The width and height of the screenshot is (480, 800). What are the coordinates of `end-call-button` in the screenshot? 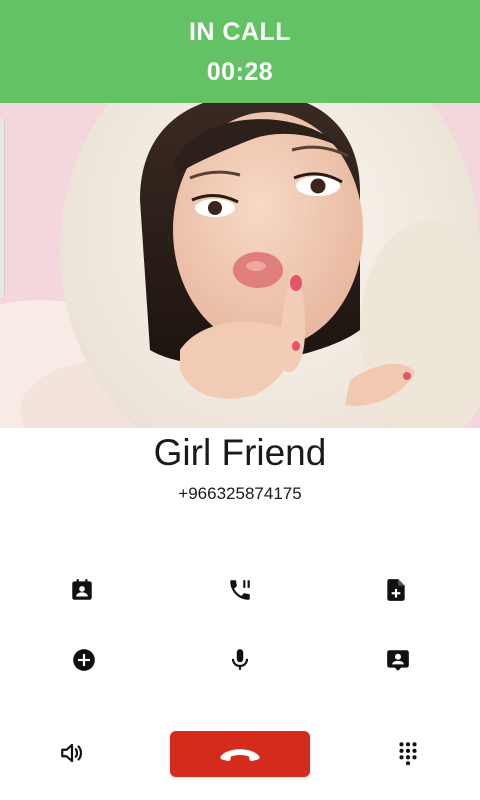 It's located at (240, 754).